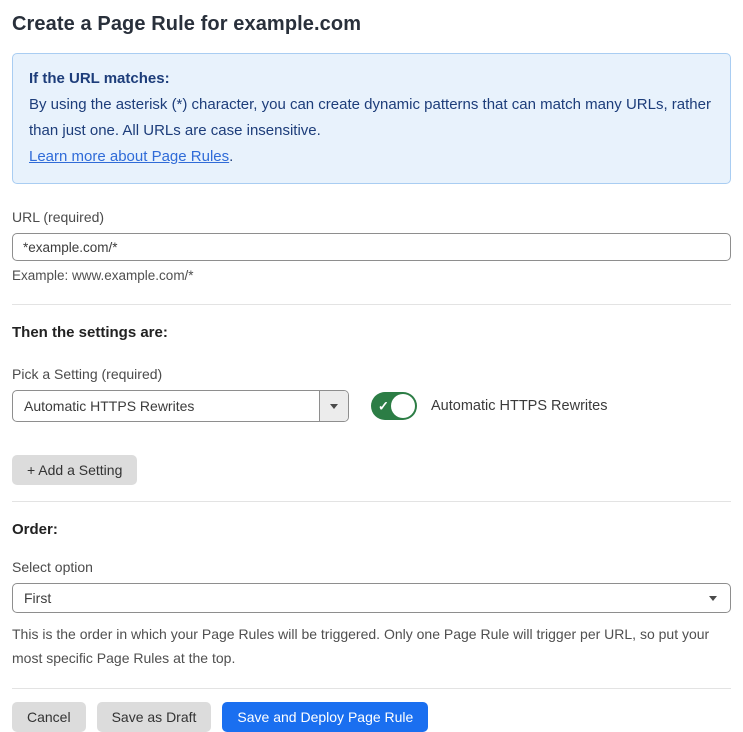 The image size is (743, 732). Describe the element at coordinates (403, 406) in the screenshot. I see `toggle-knob` at that location.